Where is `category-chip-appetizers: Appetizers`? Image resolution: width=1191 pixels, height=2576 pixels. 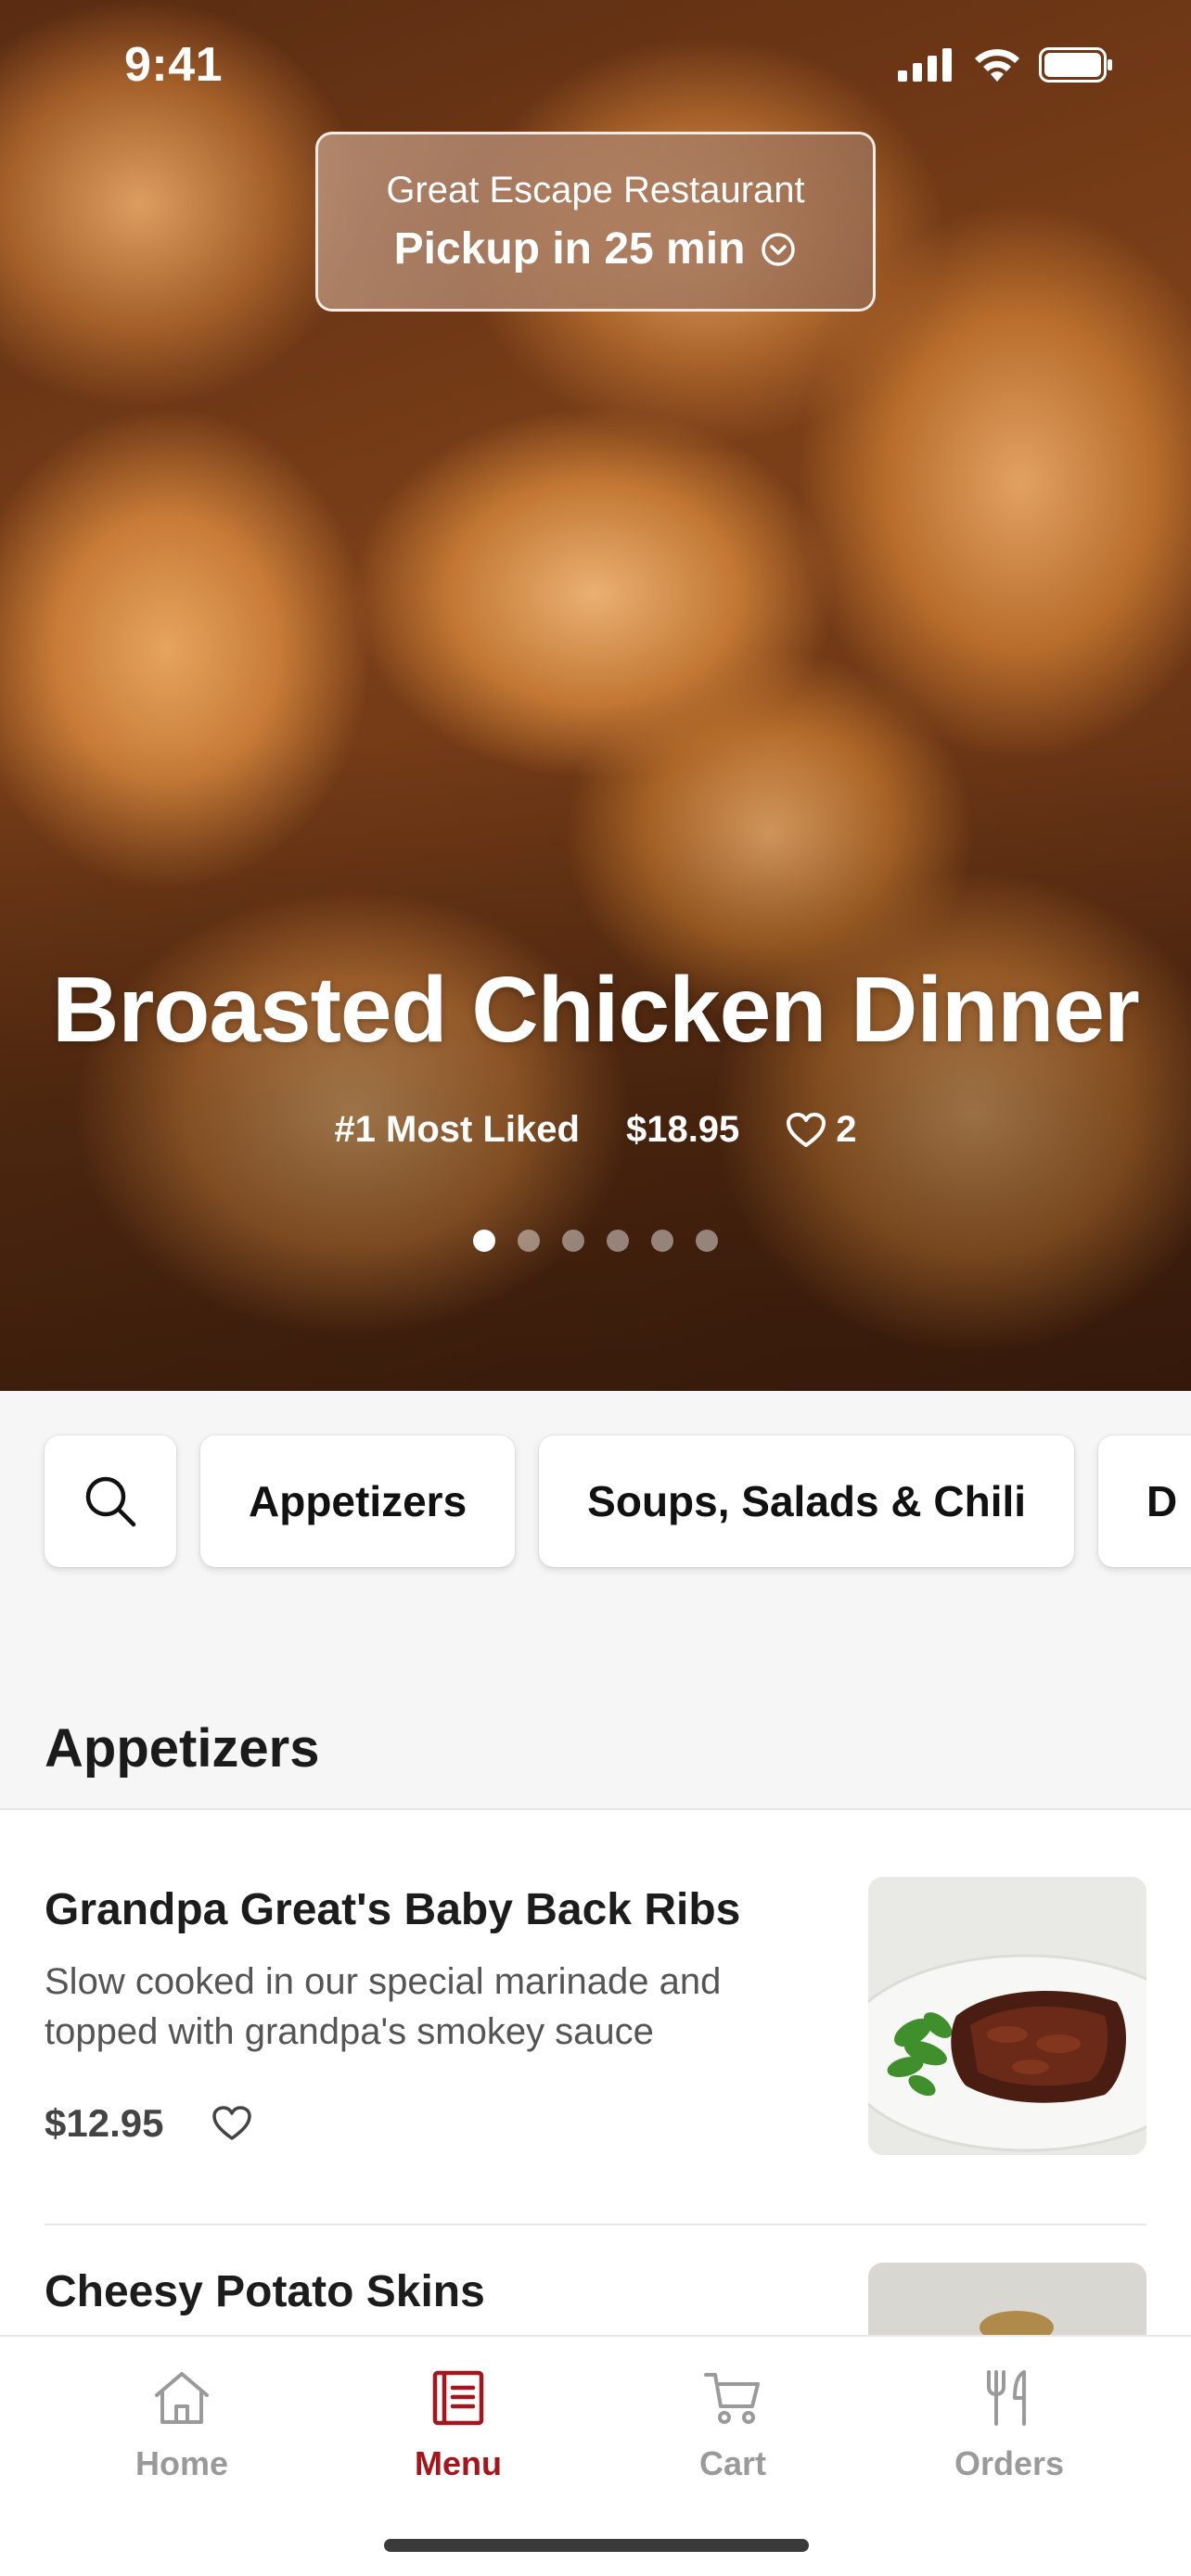
category-chip-appetizers: Appetizers is located at coordinates (358, 1501).